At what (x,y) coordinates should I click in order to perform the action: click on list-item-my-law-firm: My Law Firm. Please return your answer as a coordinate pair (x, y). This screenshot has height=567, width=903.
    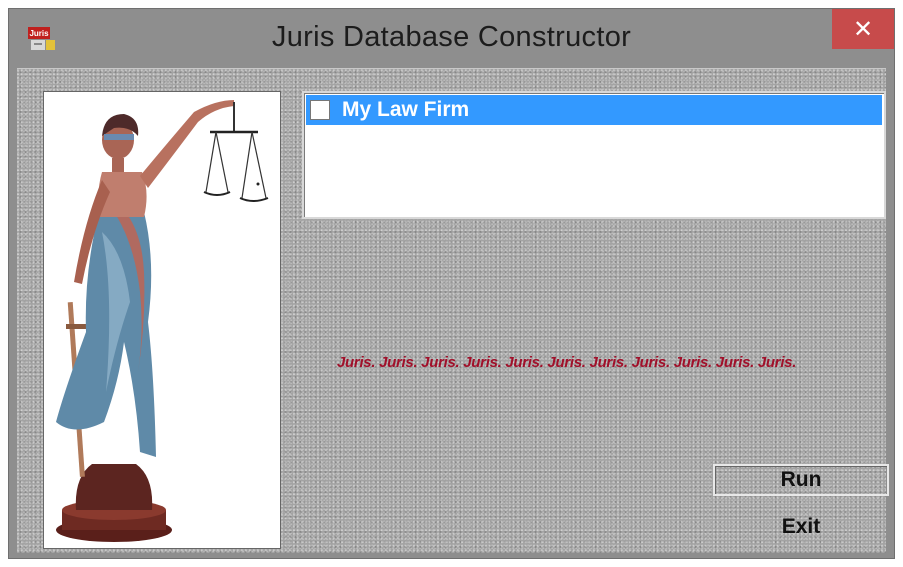
    Looking at the image, I should click on (594, 110).